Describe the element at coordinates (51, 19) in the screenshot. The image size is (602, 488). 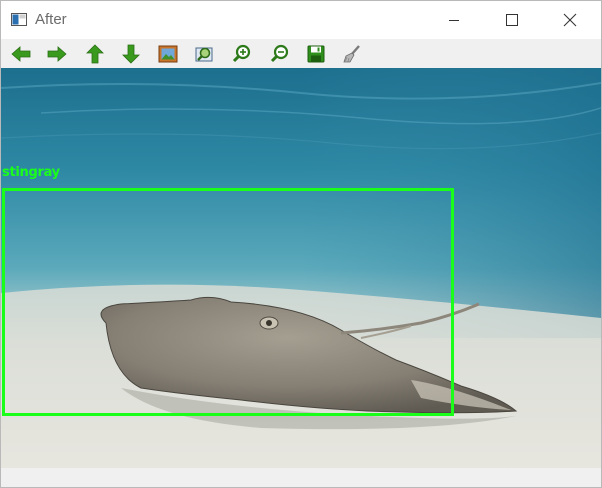
I see `window-title: After` at that location.